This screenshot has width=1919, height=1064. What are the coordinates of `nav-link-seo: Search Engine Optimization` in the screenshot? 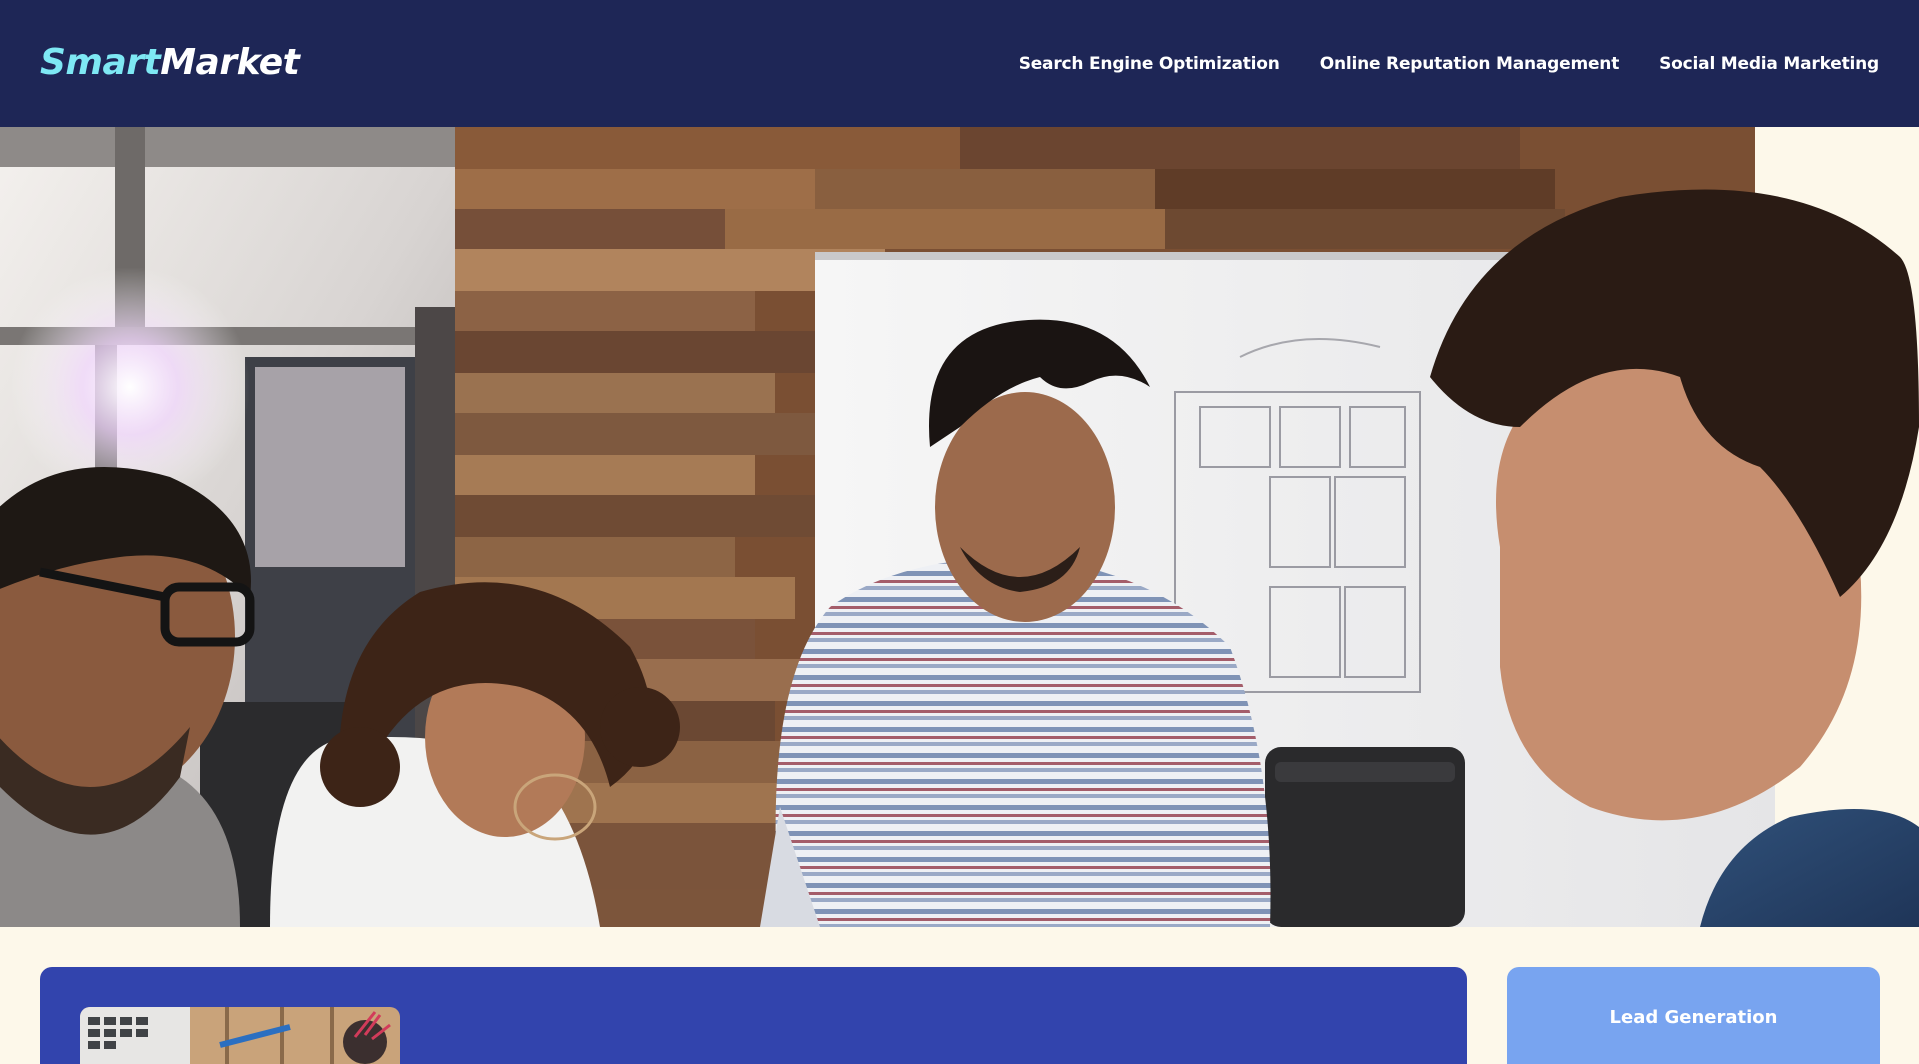 It's located at (1149, 64).